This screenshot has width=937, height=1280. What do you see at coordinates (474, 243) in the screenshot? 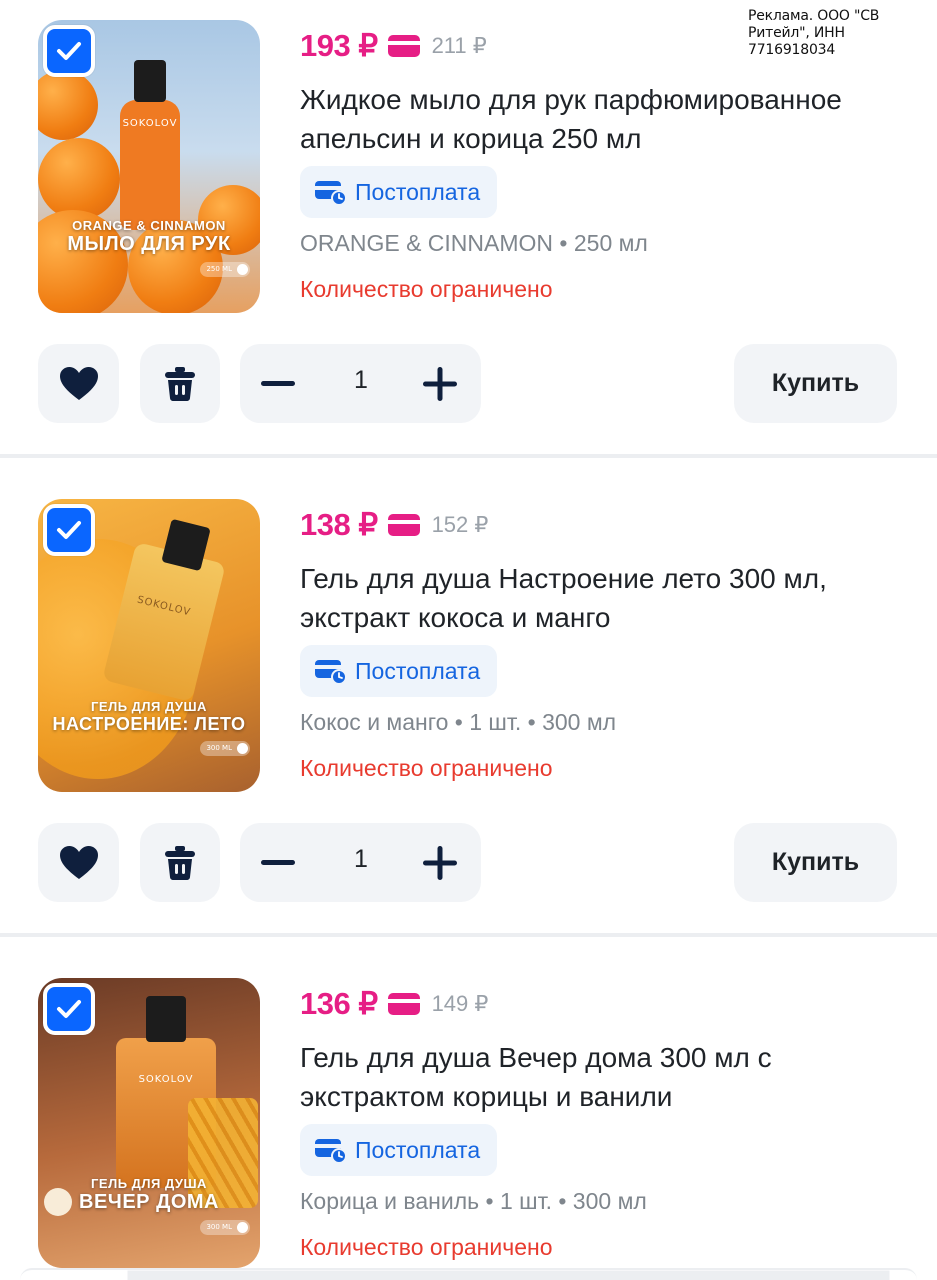
I see `product-specs: ORANGE & CINNAMON • 250 мл` at bounding box center [474, 243].